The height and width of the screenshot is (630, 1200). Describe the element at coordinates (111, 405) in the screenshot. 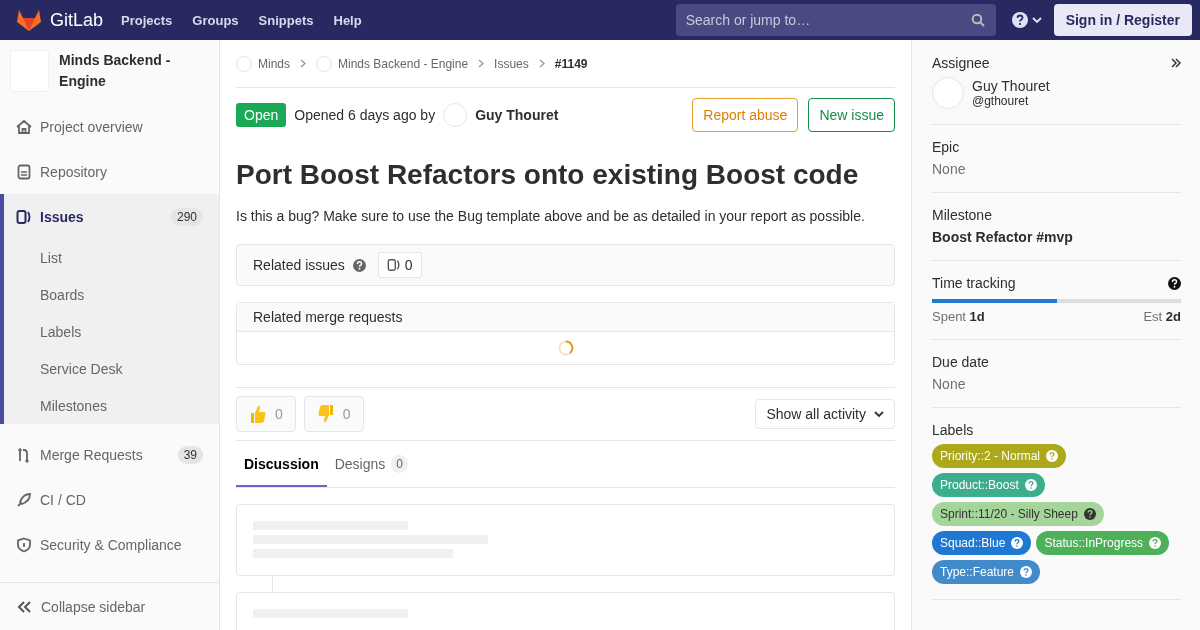

I see `sidebar-subitem: Milestones` at that location.